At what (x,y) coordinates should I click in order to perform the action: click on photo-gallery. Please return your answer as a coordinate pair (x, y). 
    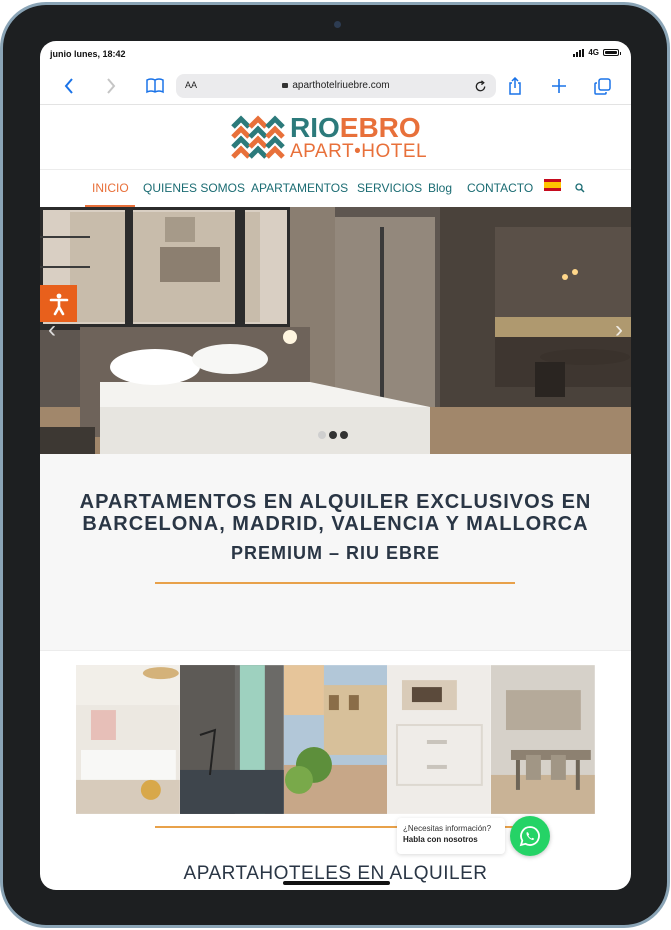
    Looking at the image, I should click on (335, 739).